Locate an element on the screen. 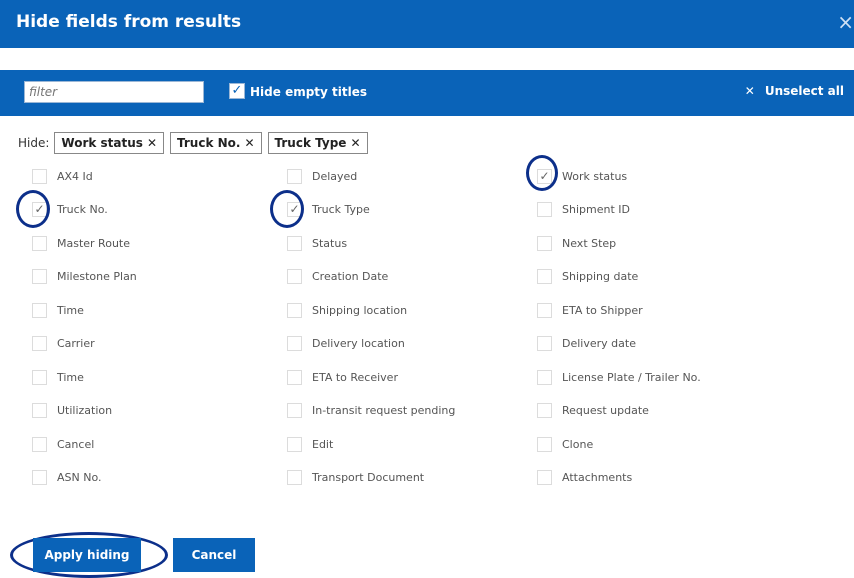 The height and width of the screenshot is (578, 854). hidden-tag-work-status: Work status ✕ is located at coordinates (109, 143).